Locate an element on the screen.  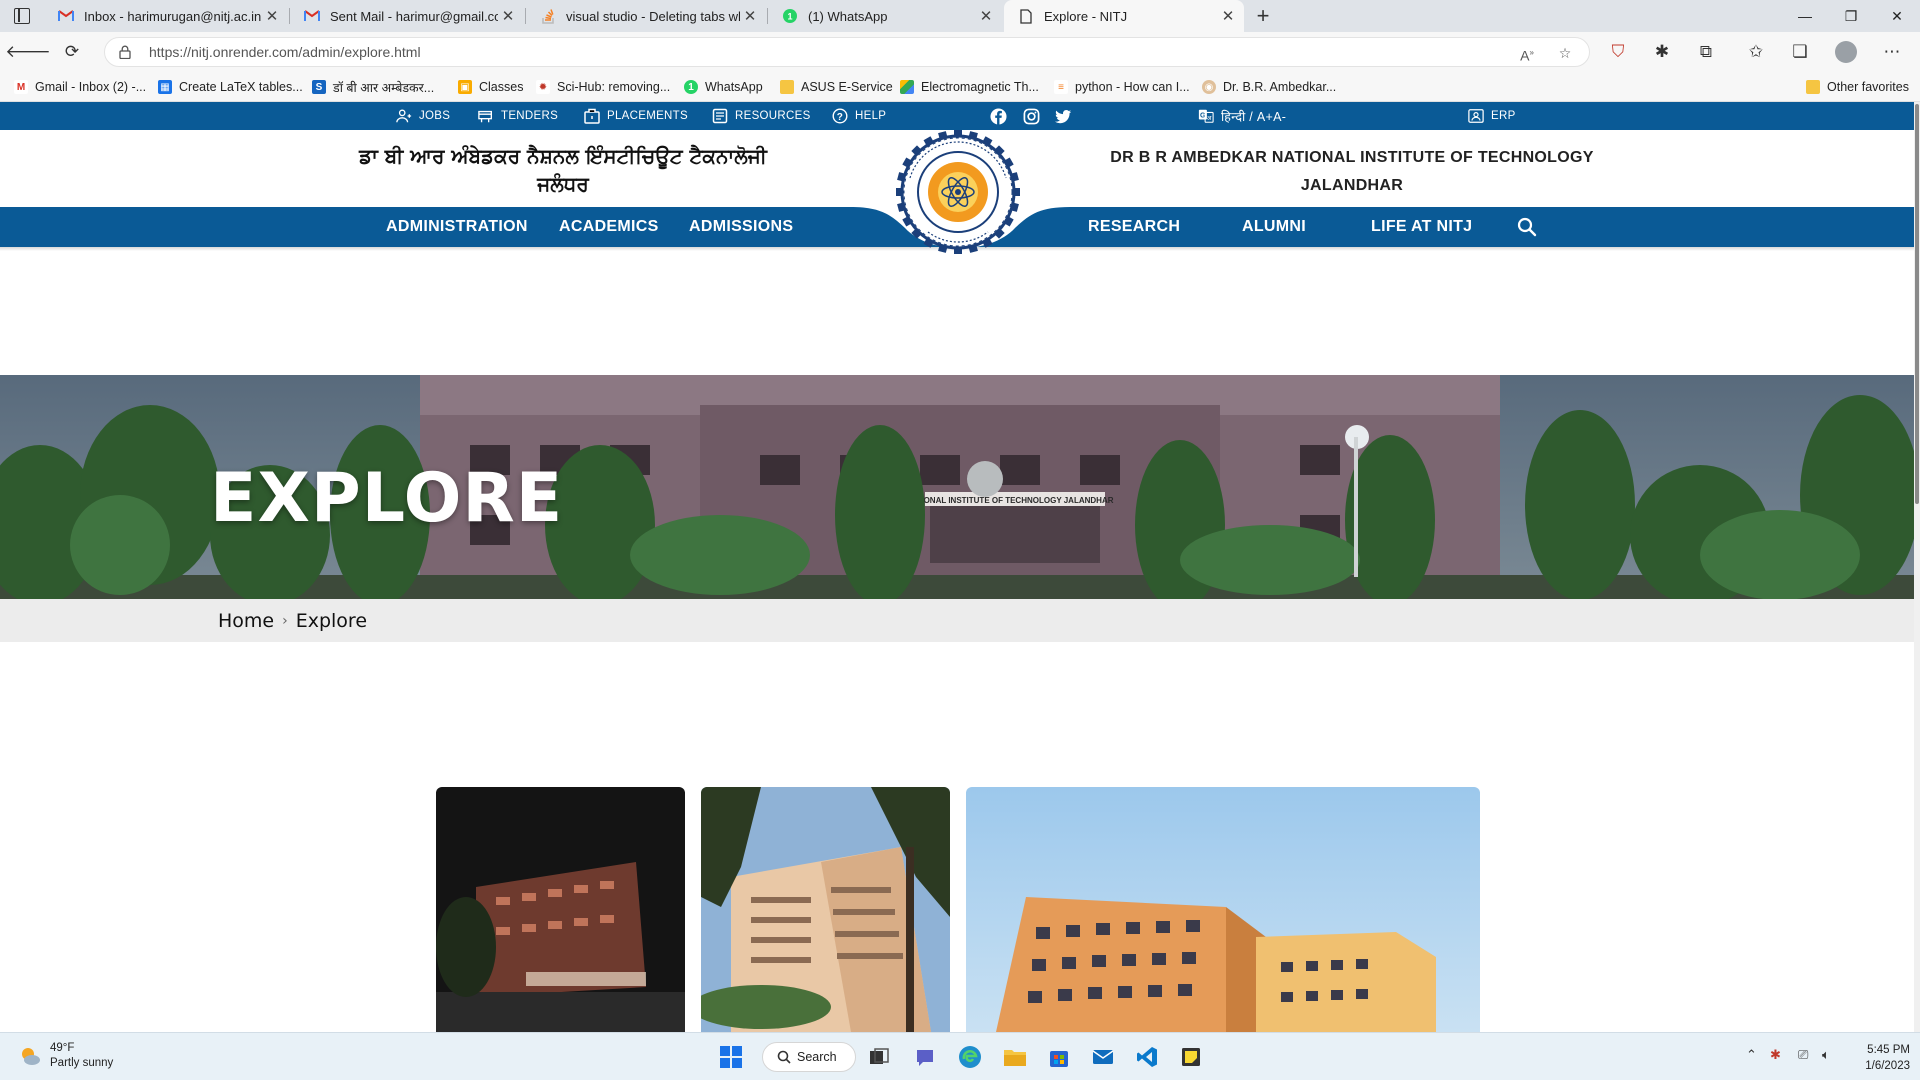
util-label: HELP is located at coordinates (871, 116).